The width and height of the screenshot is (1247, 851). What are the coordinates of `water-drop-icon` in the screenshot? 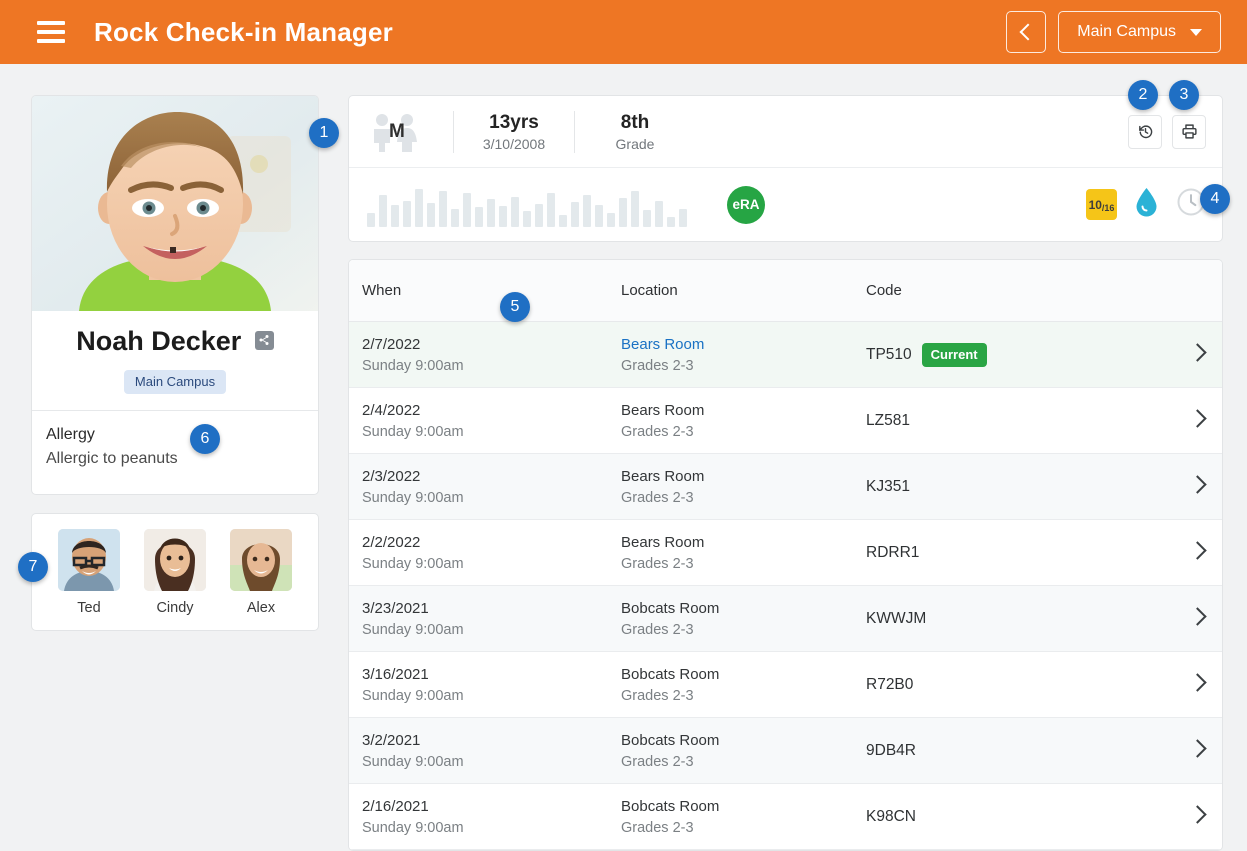 It's located at (1146, 204).